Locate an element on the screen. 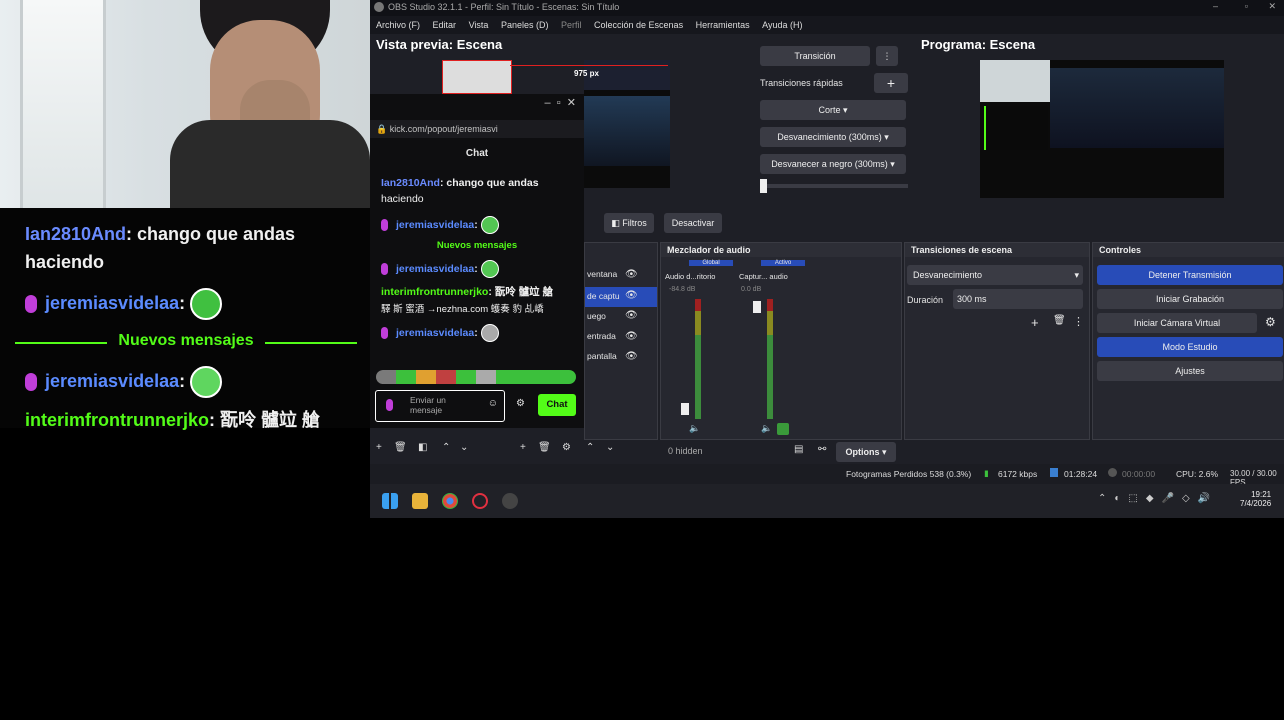 Image resolution: width=1284 pixels, height=720 pixels. source-item: de captu is located at coordinates (603, 296).